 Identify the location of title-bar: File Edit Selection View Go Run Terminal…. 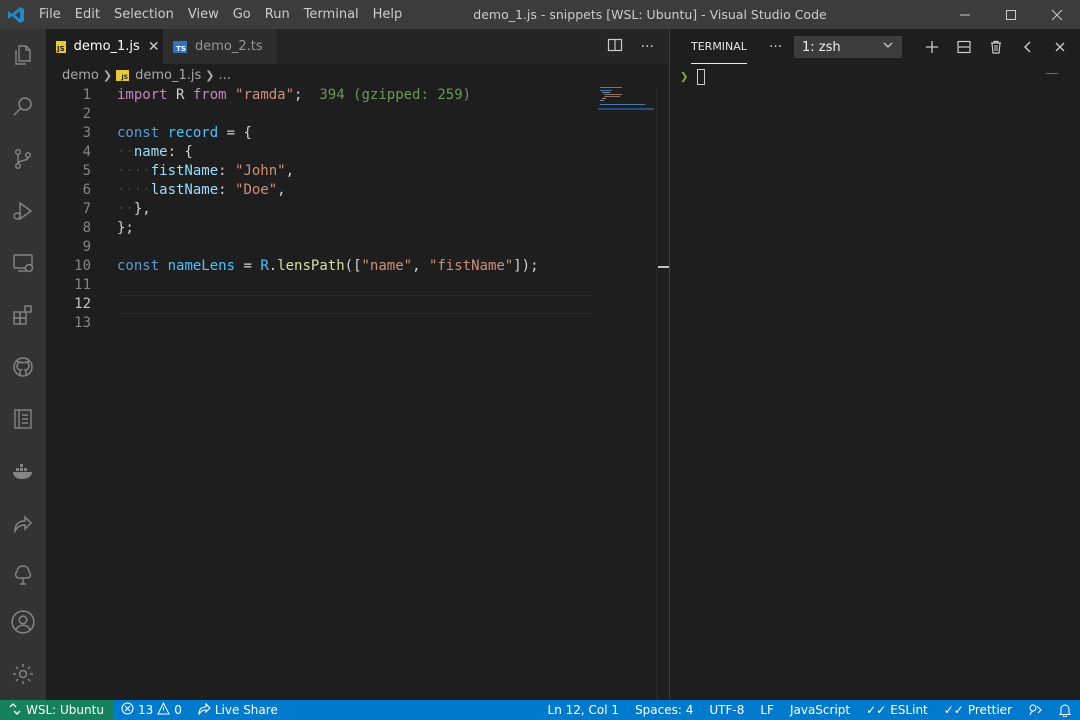
(540, 14).